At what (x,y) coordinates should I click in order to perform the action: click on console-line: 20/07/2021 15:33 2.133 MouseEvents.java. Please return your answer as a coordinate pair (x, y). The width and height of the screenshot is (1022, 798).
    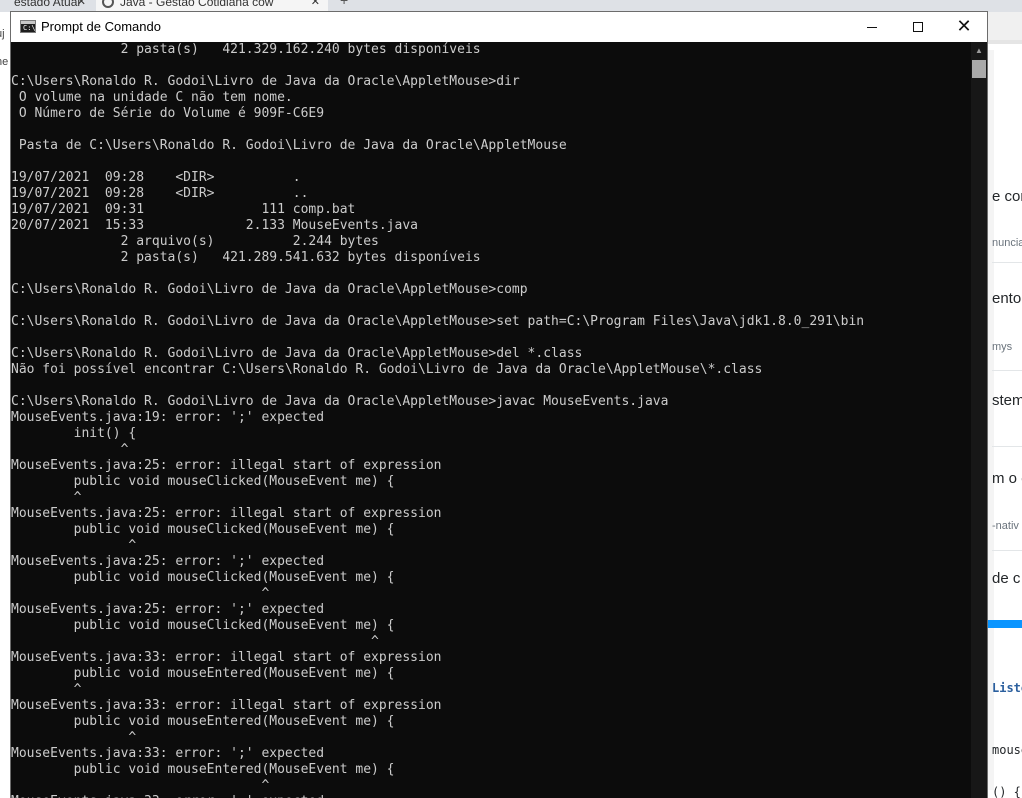
    Looking at the image, I should click on (214, 225).